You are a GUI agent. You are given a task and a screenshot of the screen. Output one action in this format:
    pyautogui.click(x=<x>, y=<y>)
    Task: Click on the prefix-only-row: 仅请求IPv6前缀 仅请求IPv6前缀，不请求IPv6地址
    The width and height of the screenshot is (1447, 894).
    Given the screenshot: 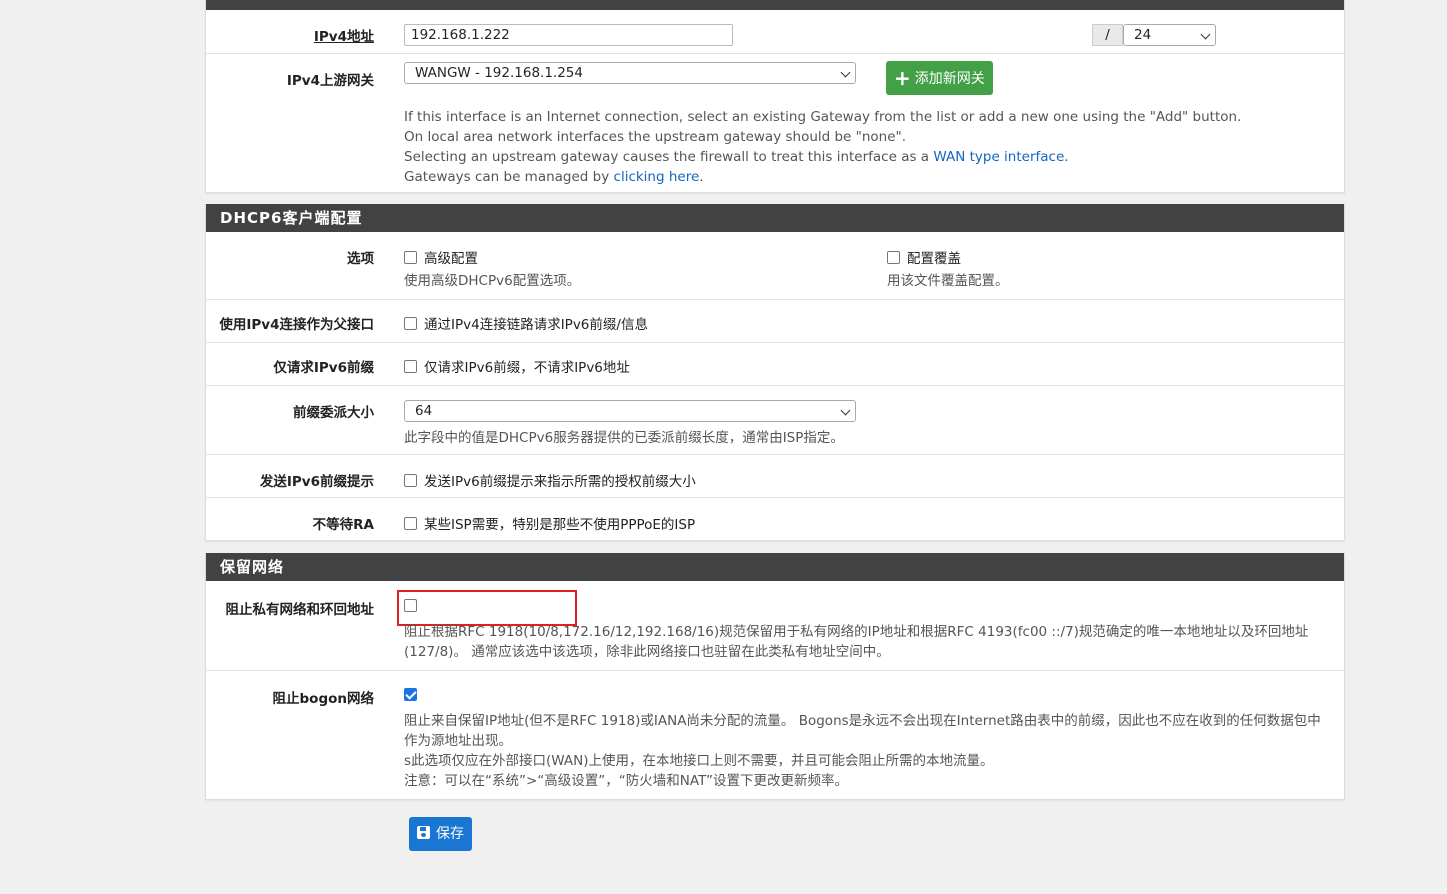 What is the action you would take?
    pyautogui.click(x=775, y=363)
    